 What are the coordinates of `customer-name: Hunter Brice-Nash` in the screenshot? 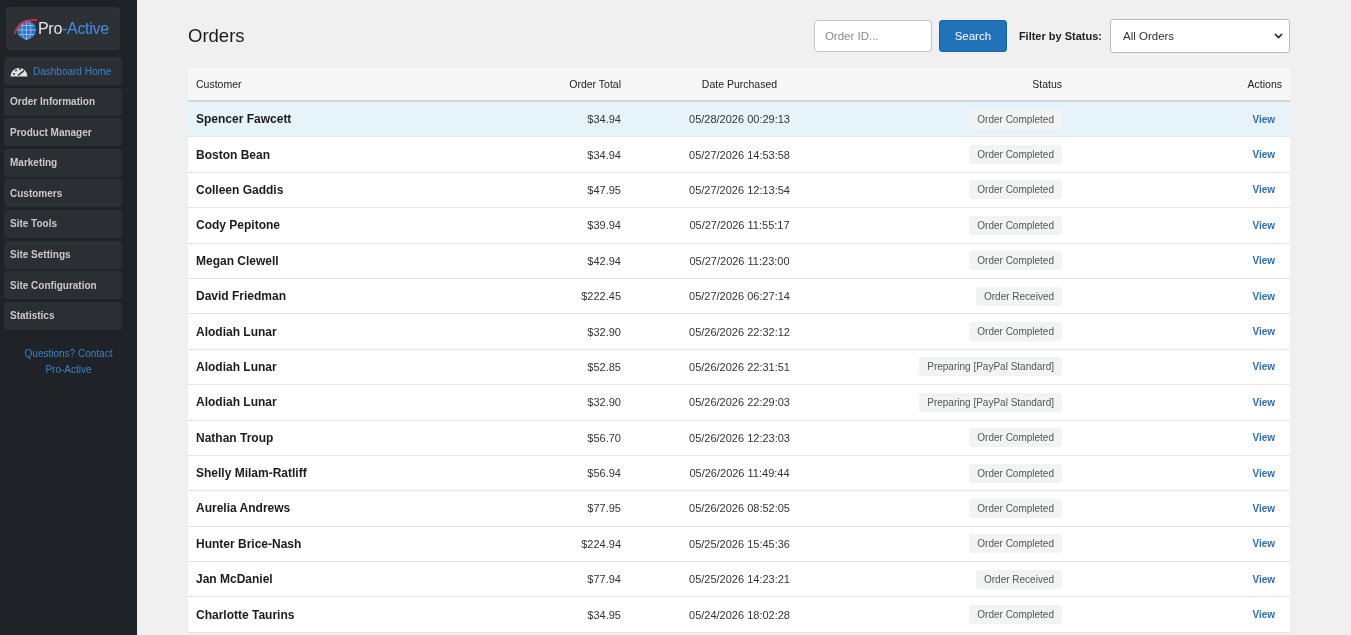 It's located at (249, 543).